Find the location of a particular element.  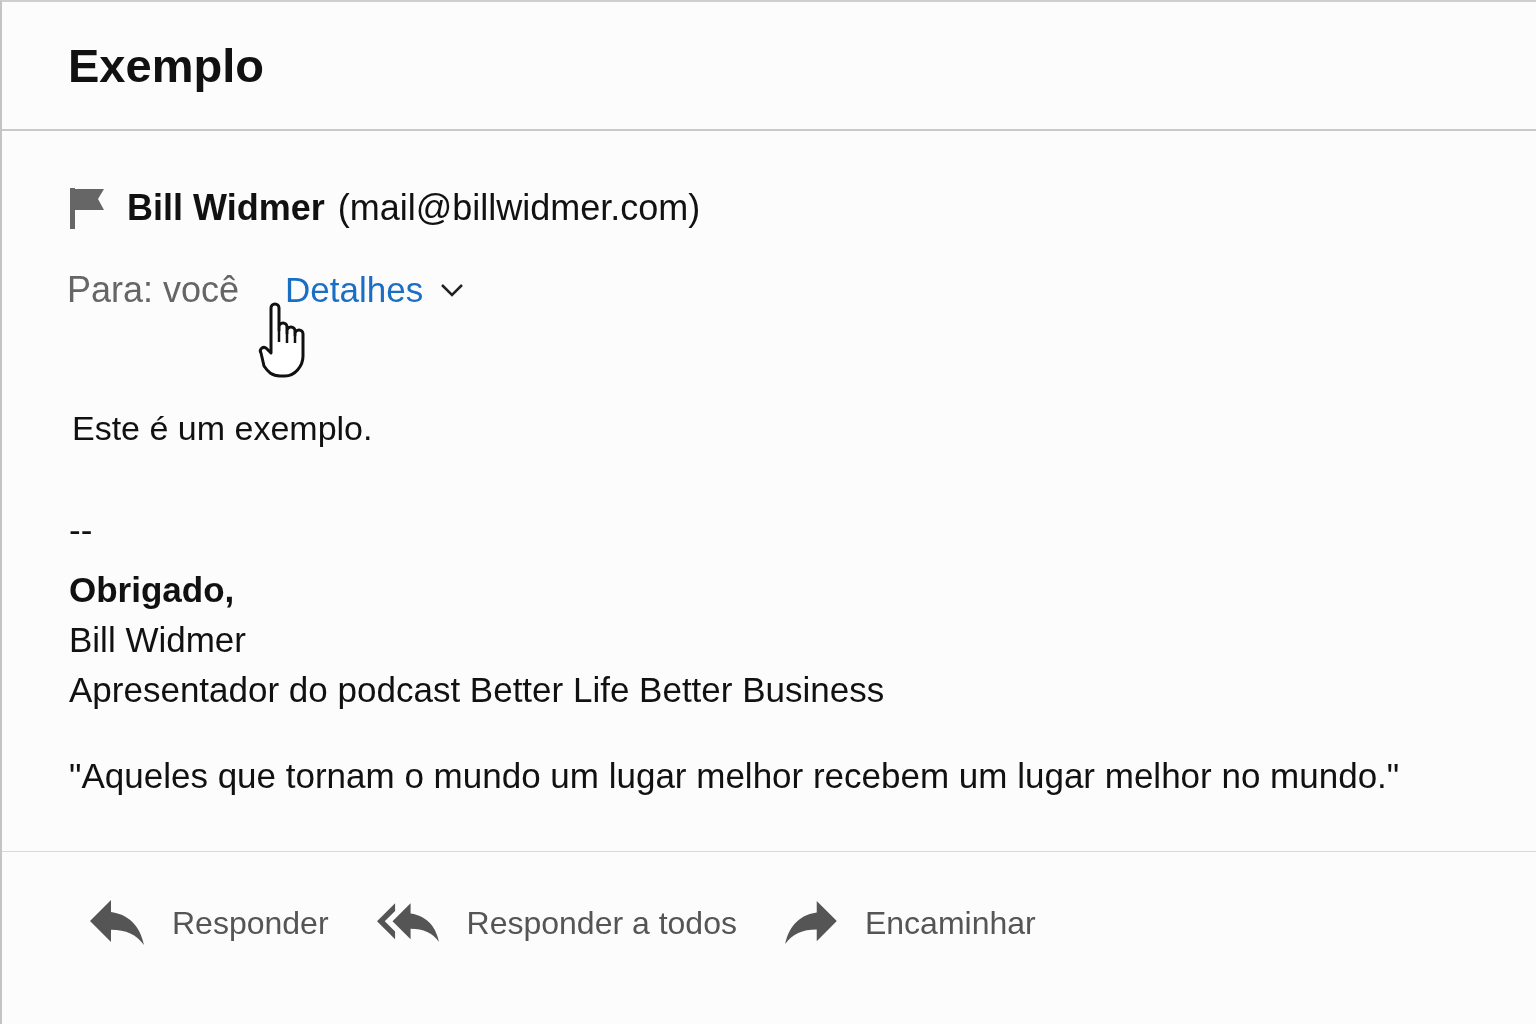

signature-line: Apresentador do podcast Better Life Better Business is located at coordinates (477, 690).